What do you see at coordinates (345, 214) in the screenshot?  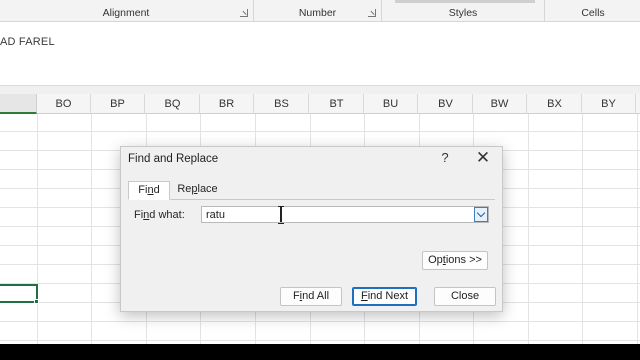 I see `find-what-input` at bounding box center [345, 214].